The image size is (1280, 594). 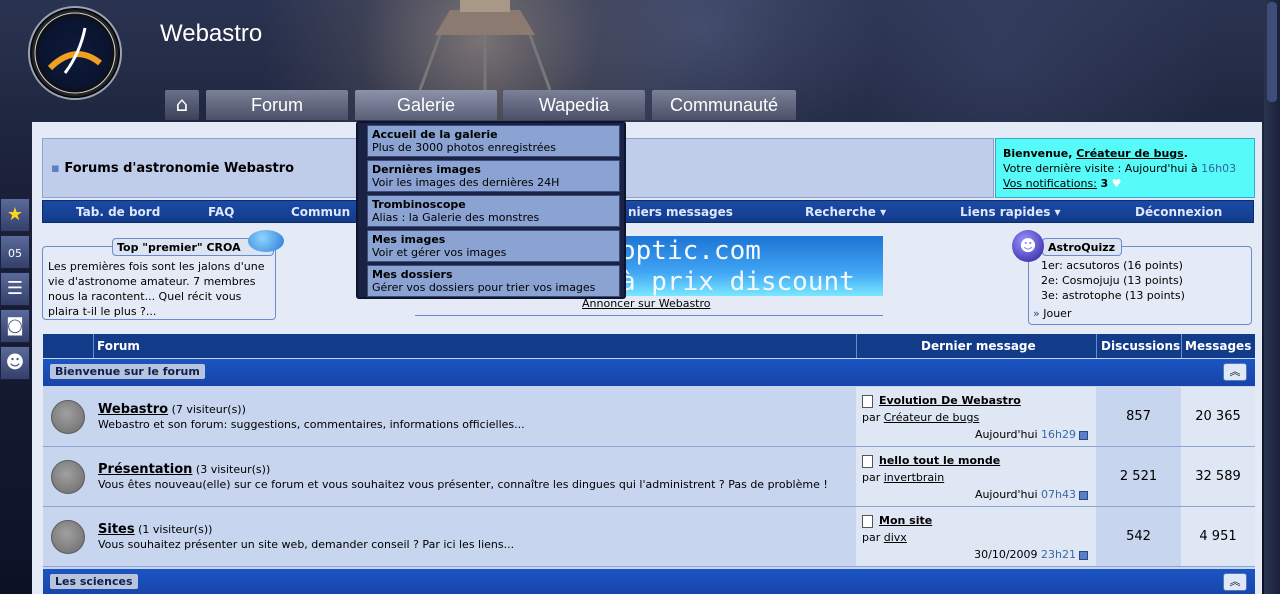 I want to click on quiz-button: ☻, so click(x=15, y=363).